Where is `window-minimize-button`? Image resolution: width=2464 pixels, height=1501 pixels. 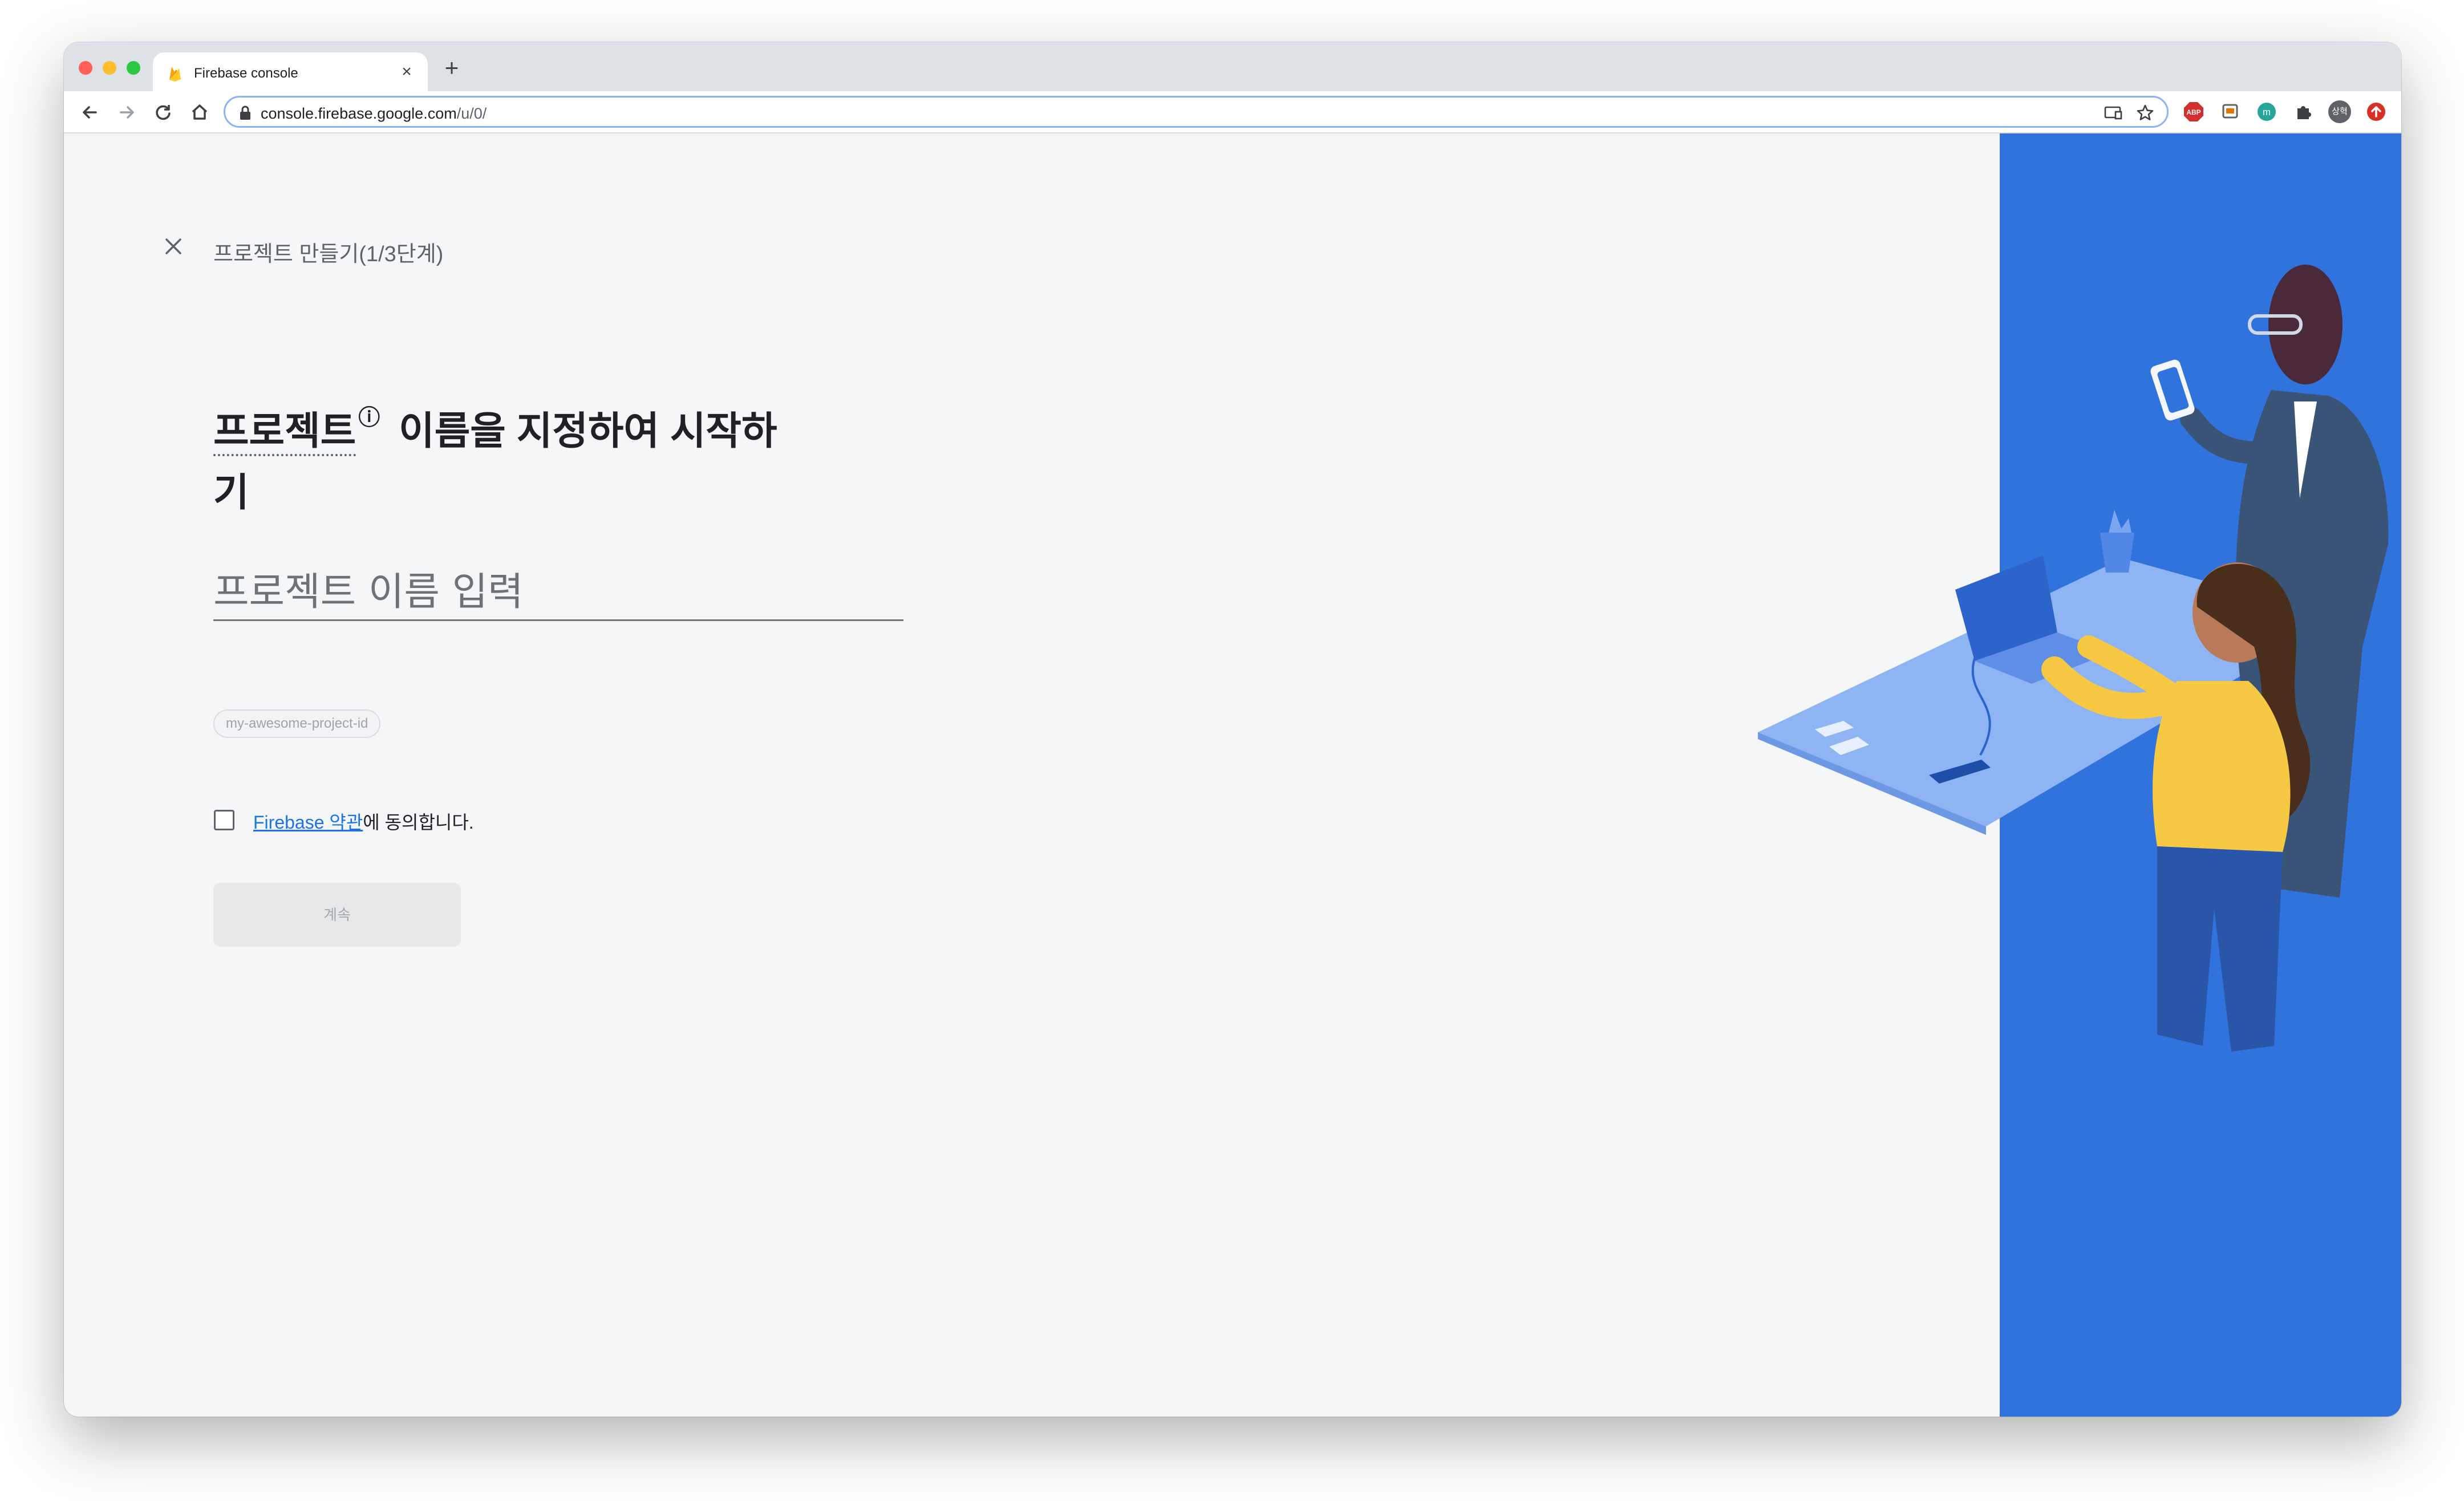
window-minimize-button is located at coordinates (110, 68).